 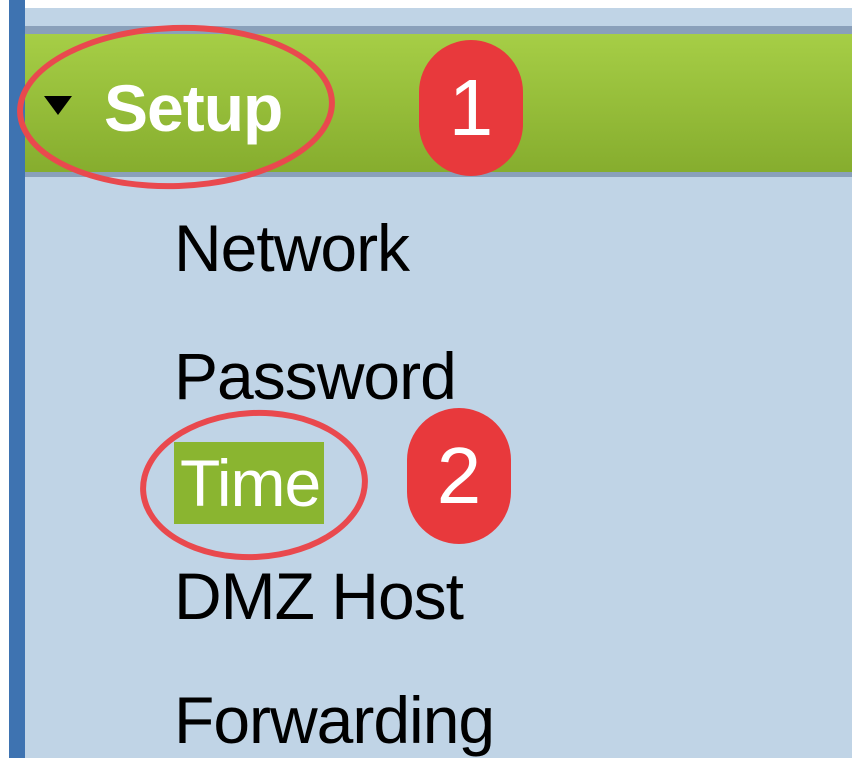 I want to click on sidebar-item-network: Network, so click(x=292, y=248).